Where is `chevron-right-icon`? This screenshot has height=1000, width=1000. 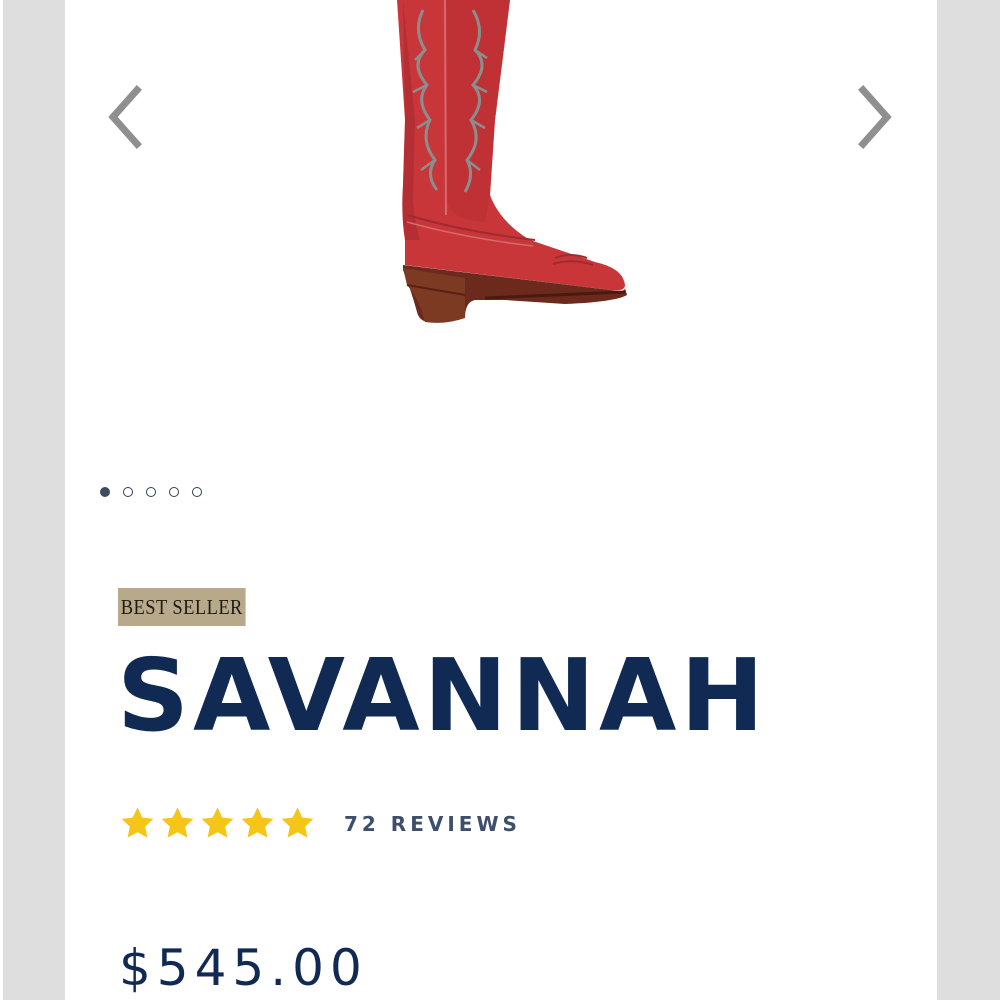
chevron-right-icon is located at coordinates (875, 117).